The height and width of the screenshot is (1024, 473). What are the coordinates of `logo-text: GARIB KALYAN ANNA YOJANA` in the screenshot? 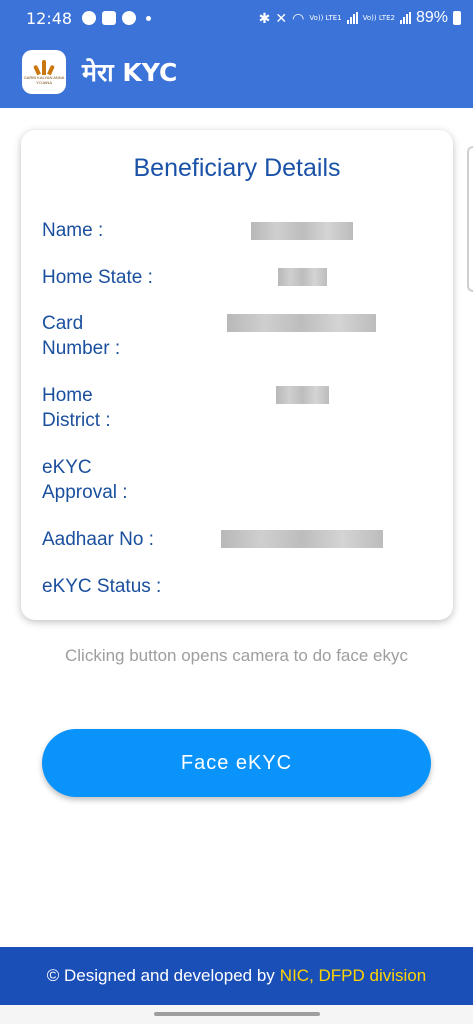 It's located at (44, 80).